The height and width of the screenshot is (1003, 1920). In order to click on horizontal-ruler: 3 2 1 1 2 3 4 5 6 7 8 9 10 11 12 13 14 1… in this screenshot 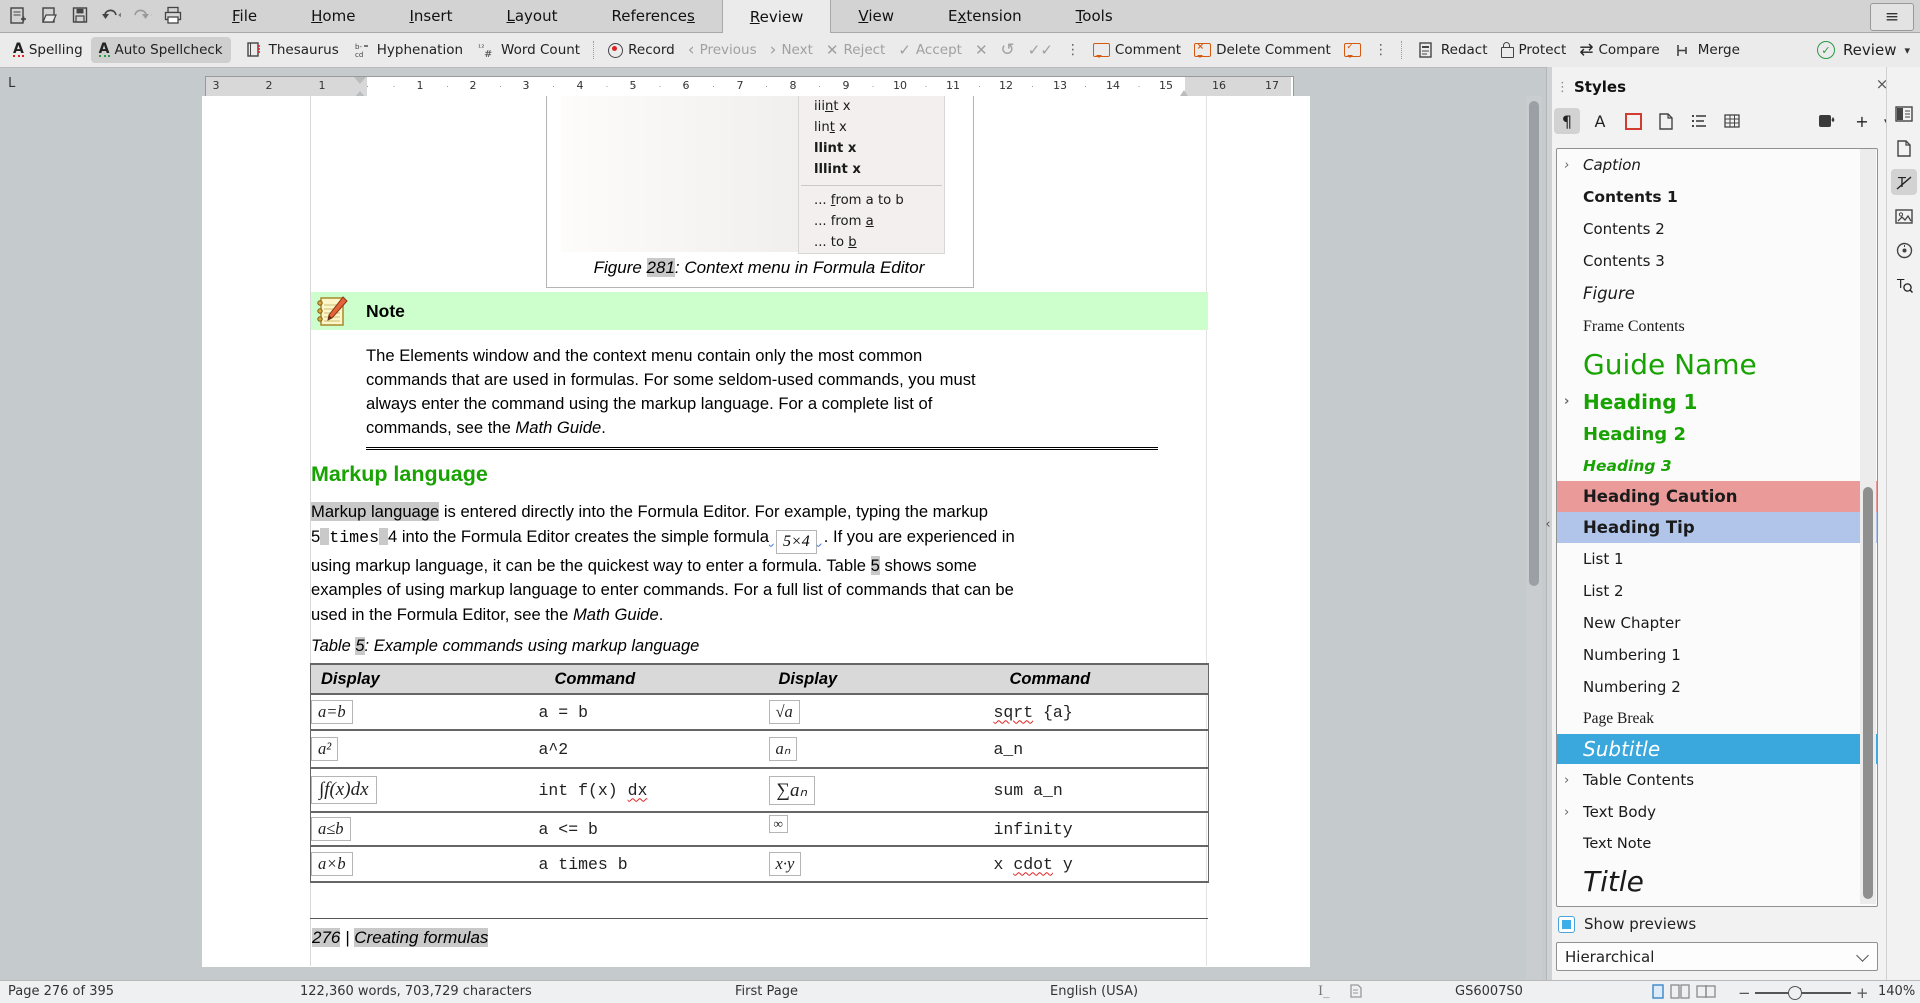, I will do `click(749, 86)`.